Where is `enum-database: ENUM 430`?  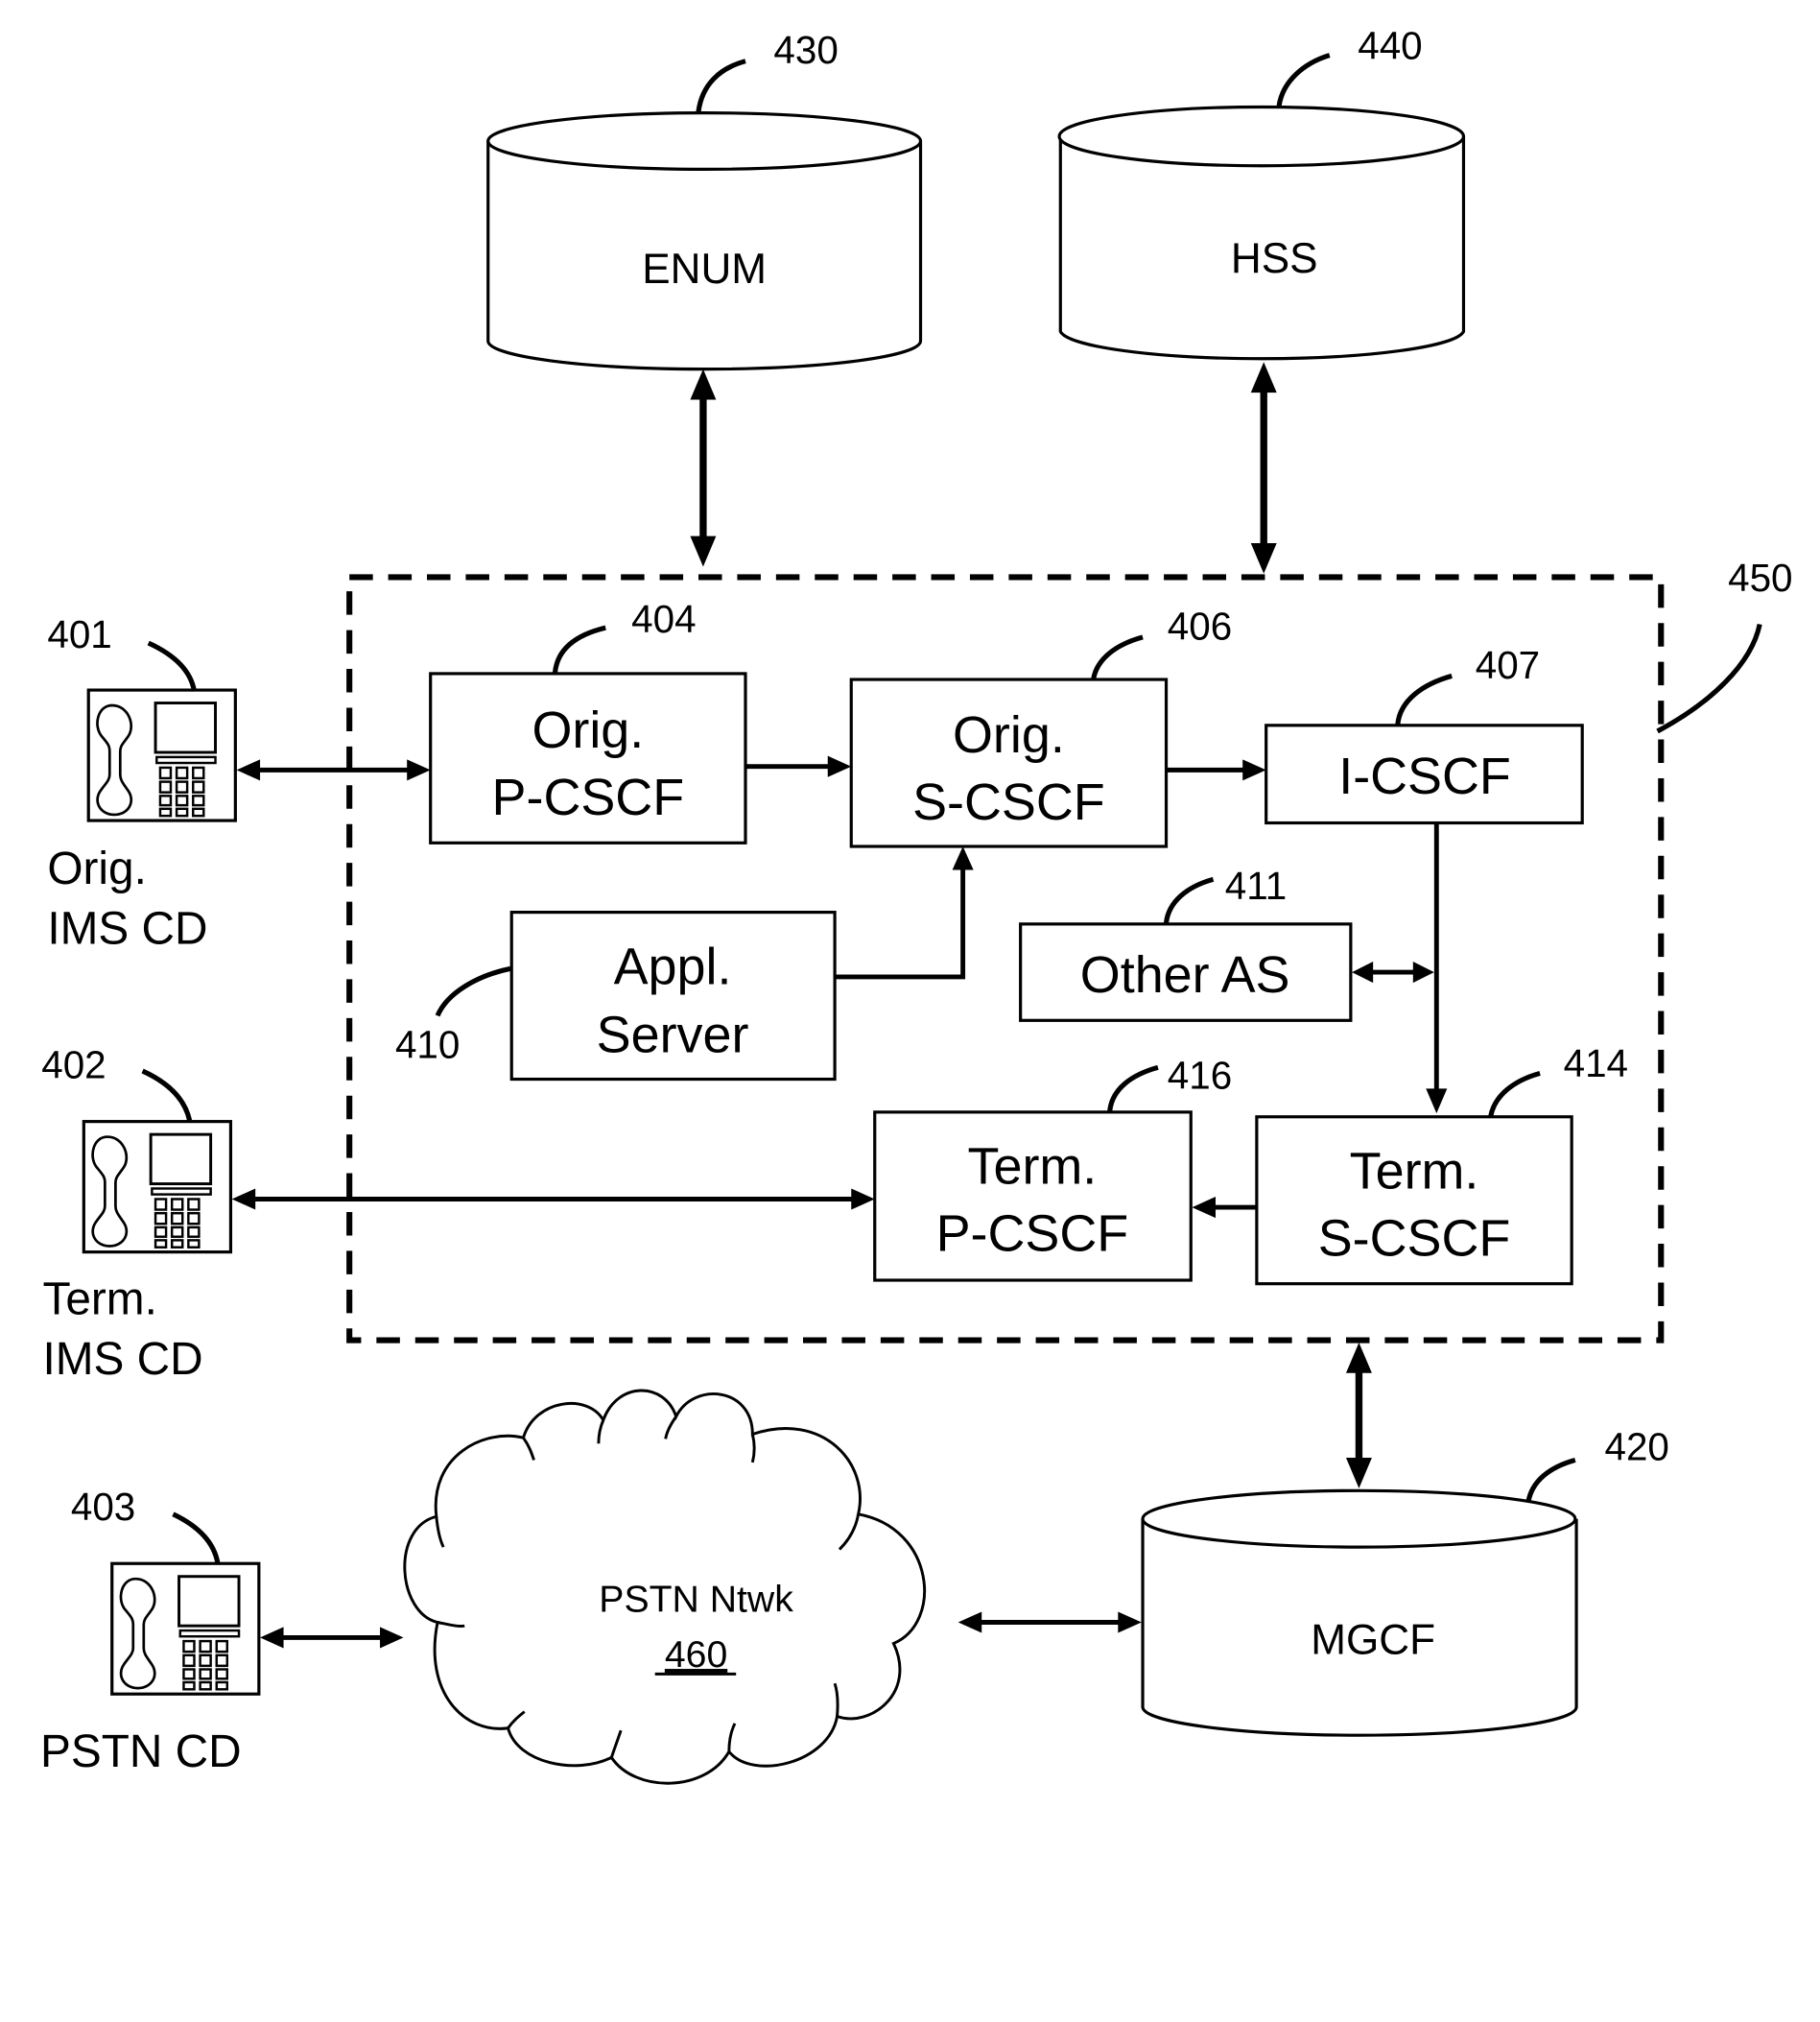 enum-database: ENUM 430 is located at coordinates (705, 199).